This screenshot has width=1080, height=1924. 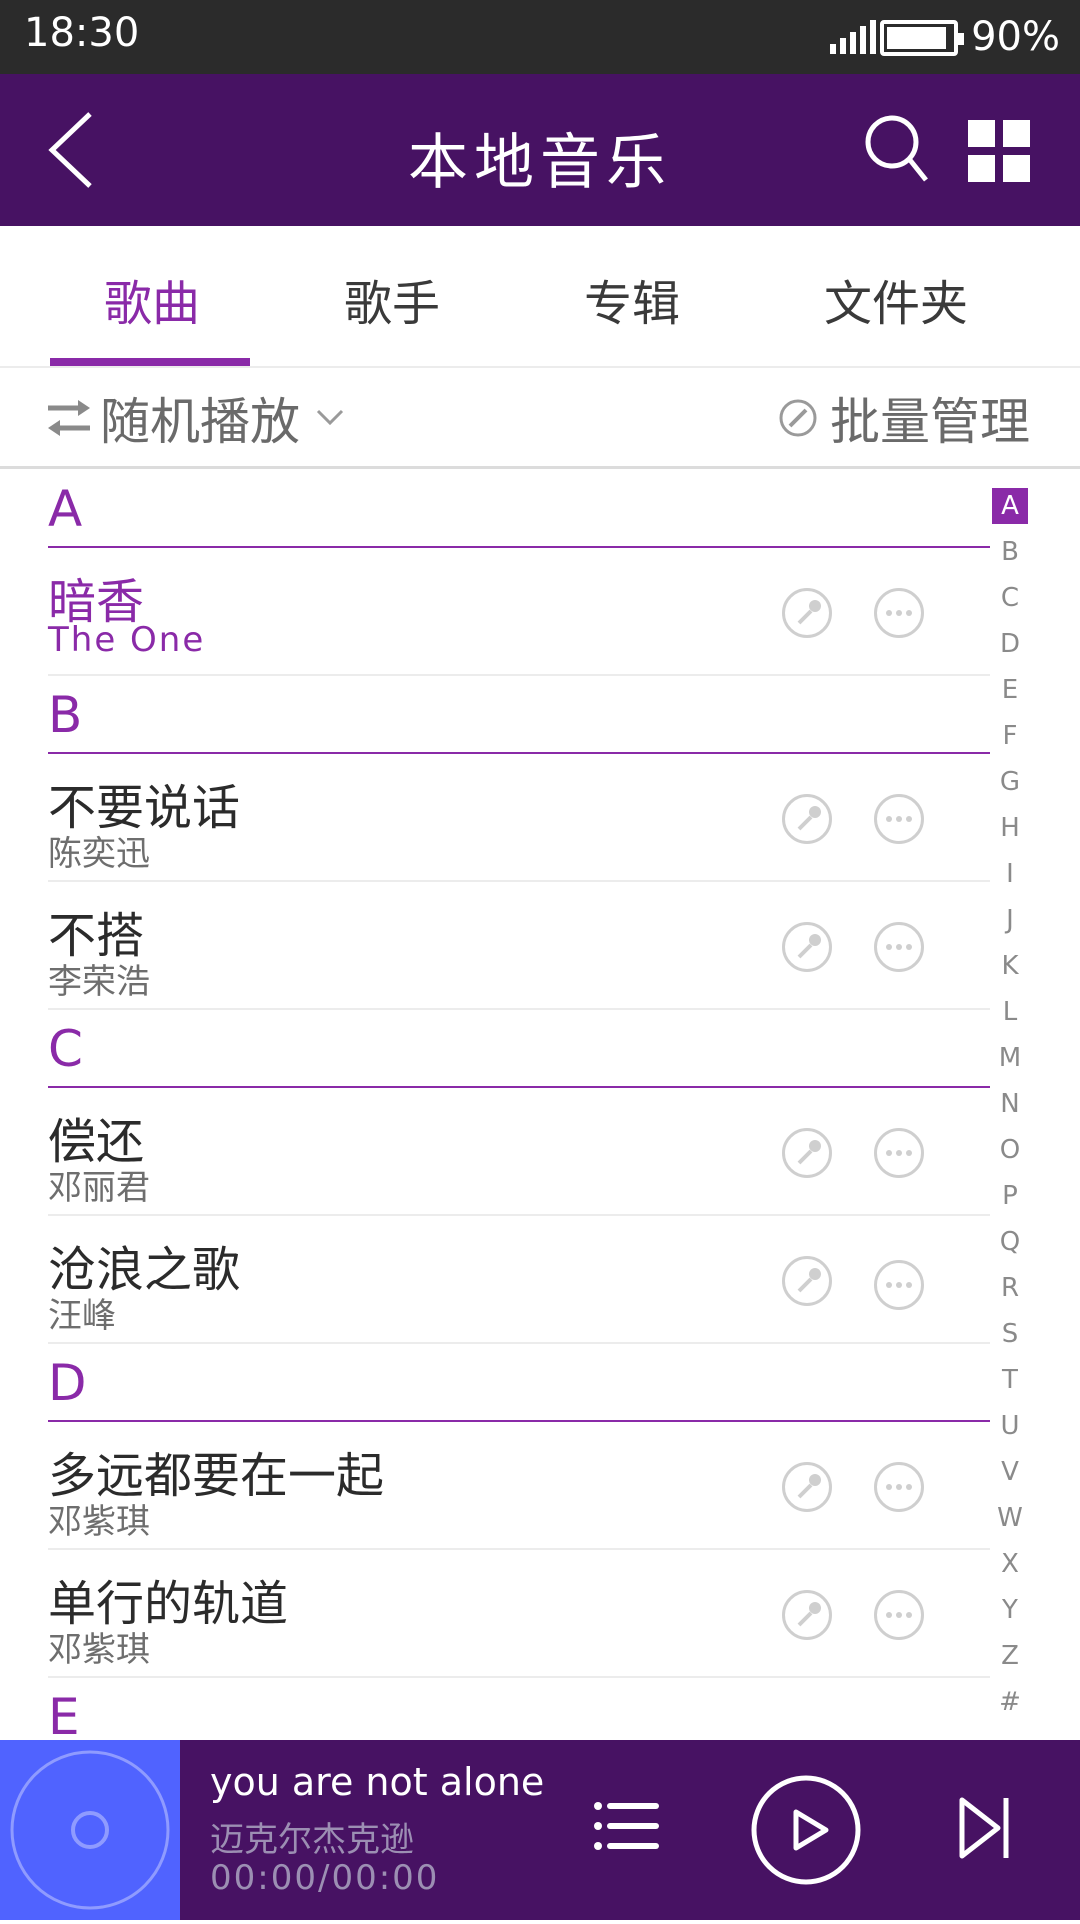 What do you see at coordinates (99, 1650) in the screenshot?
I see `song-artist: 邓紫琪` at bounding box center [99, 1650].